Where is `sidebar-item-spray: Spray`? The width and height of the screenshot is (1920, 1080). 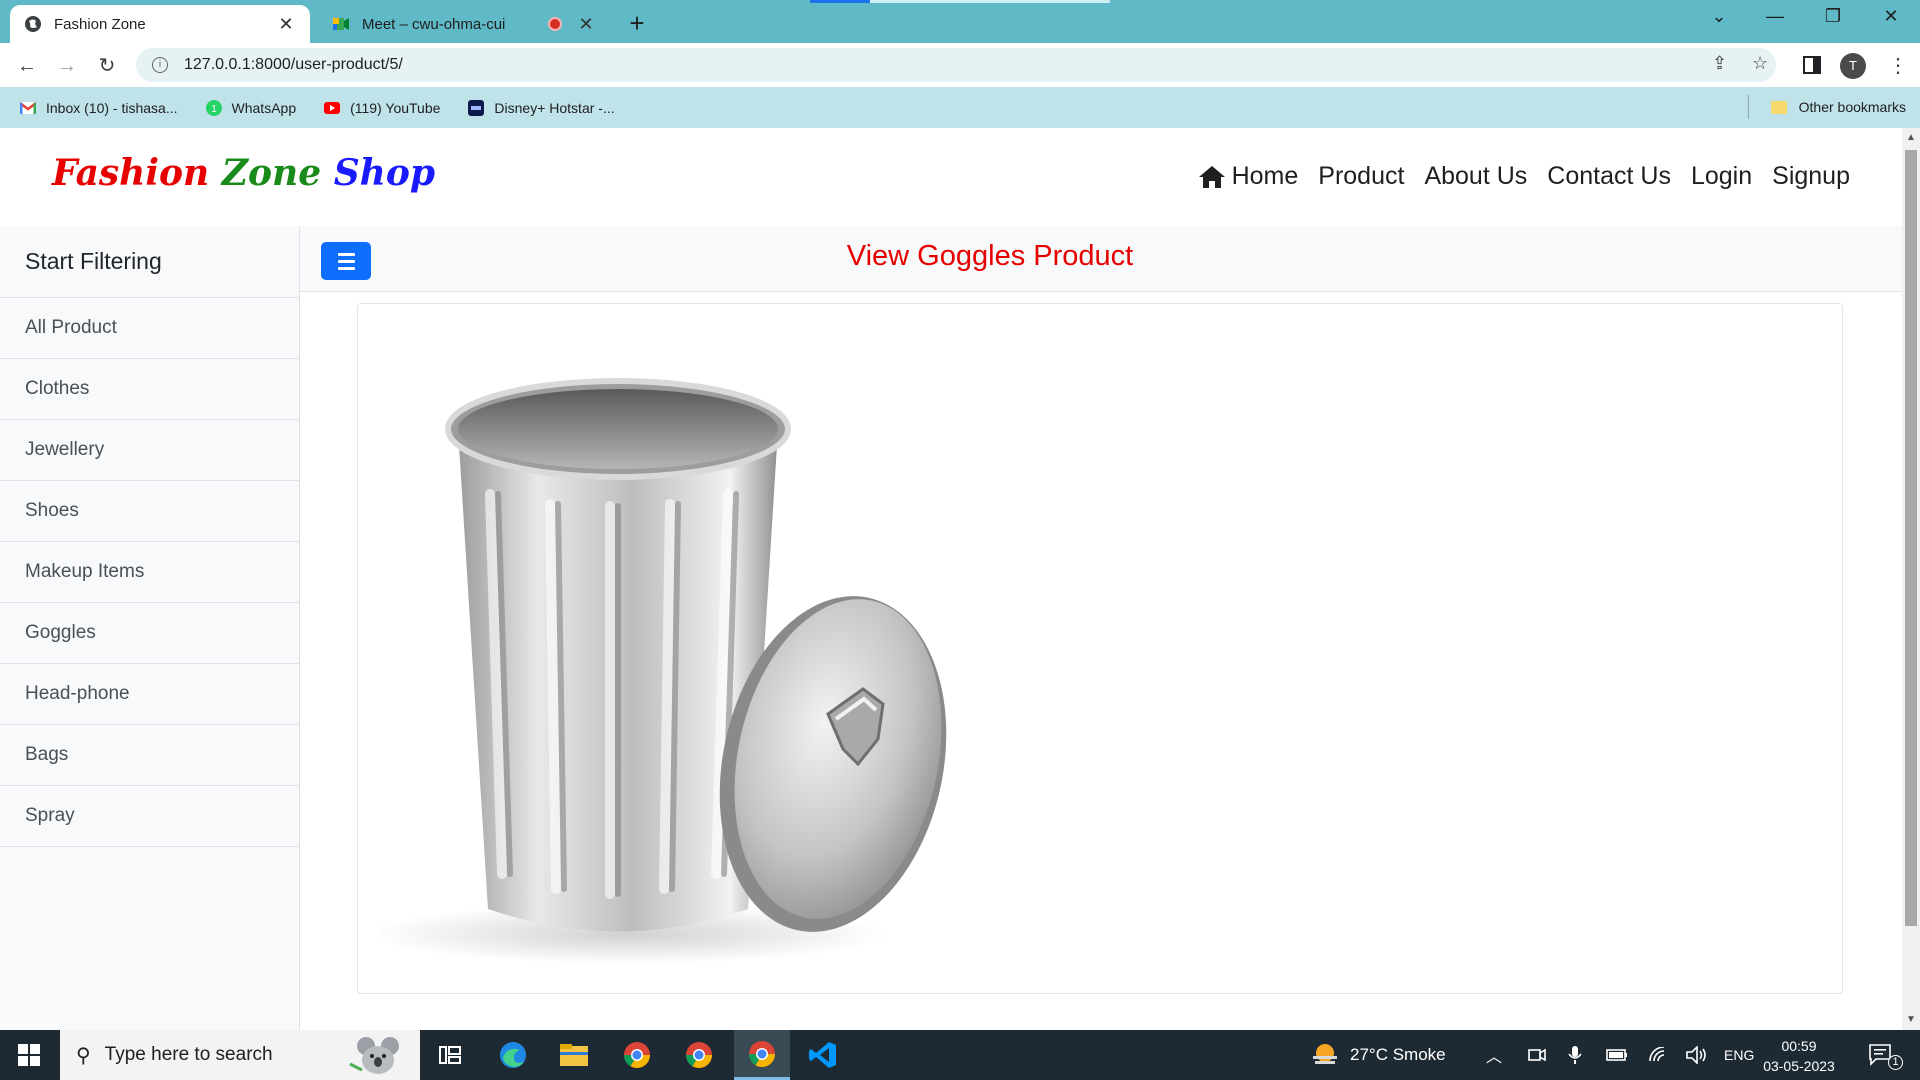
sidebar-item-spray: Spray is located at coordinates (149, 816).